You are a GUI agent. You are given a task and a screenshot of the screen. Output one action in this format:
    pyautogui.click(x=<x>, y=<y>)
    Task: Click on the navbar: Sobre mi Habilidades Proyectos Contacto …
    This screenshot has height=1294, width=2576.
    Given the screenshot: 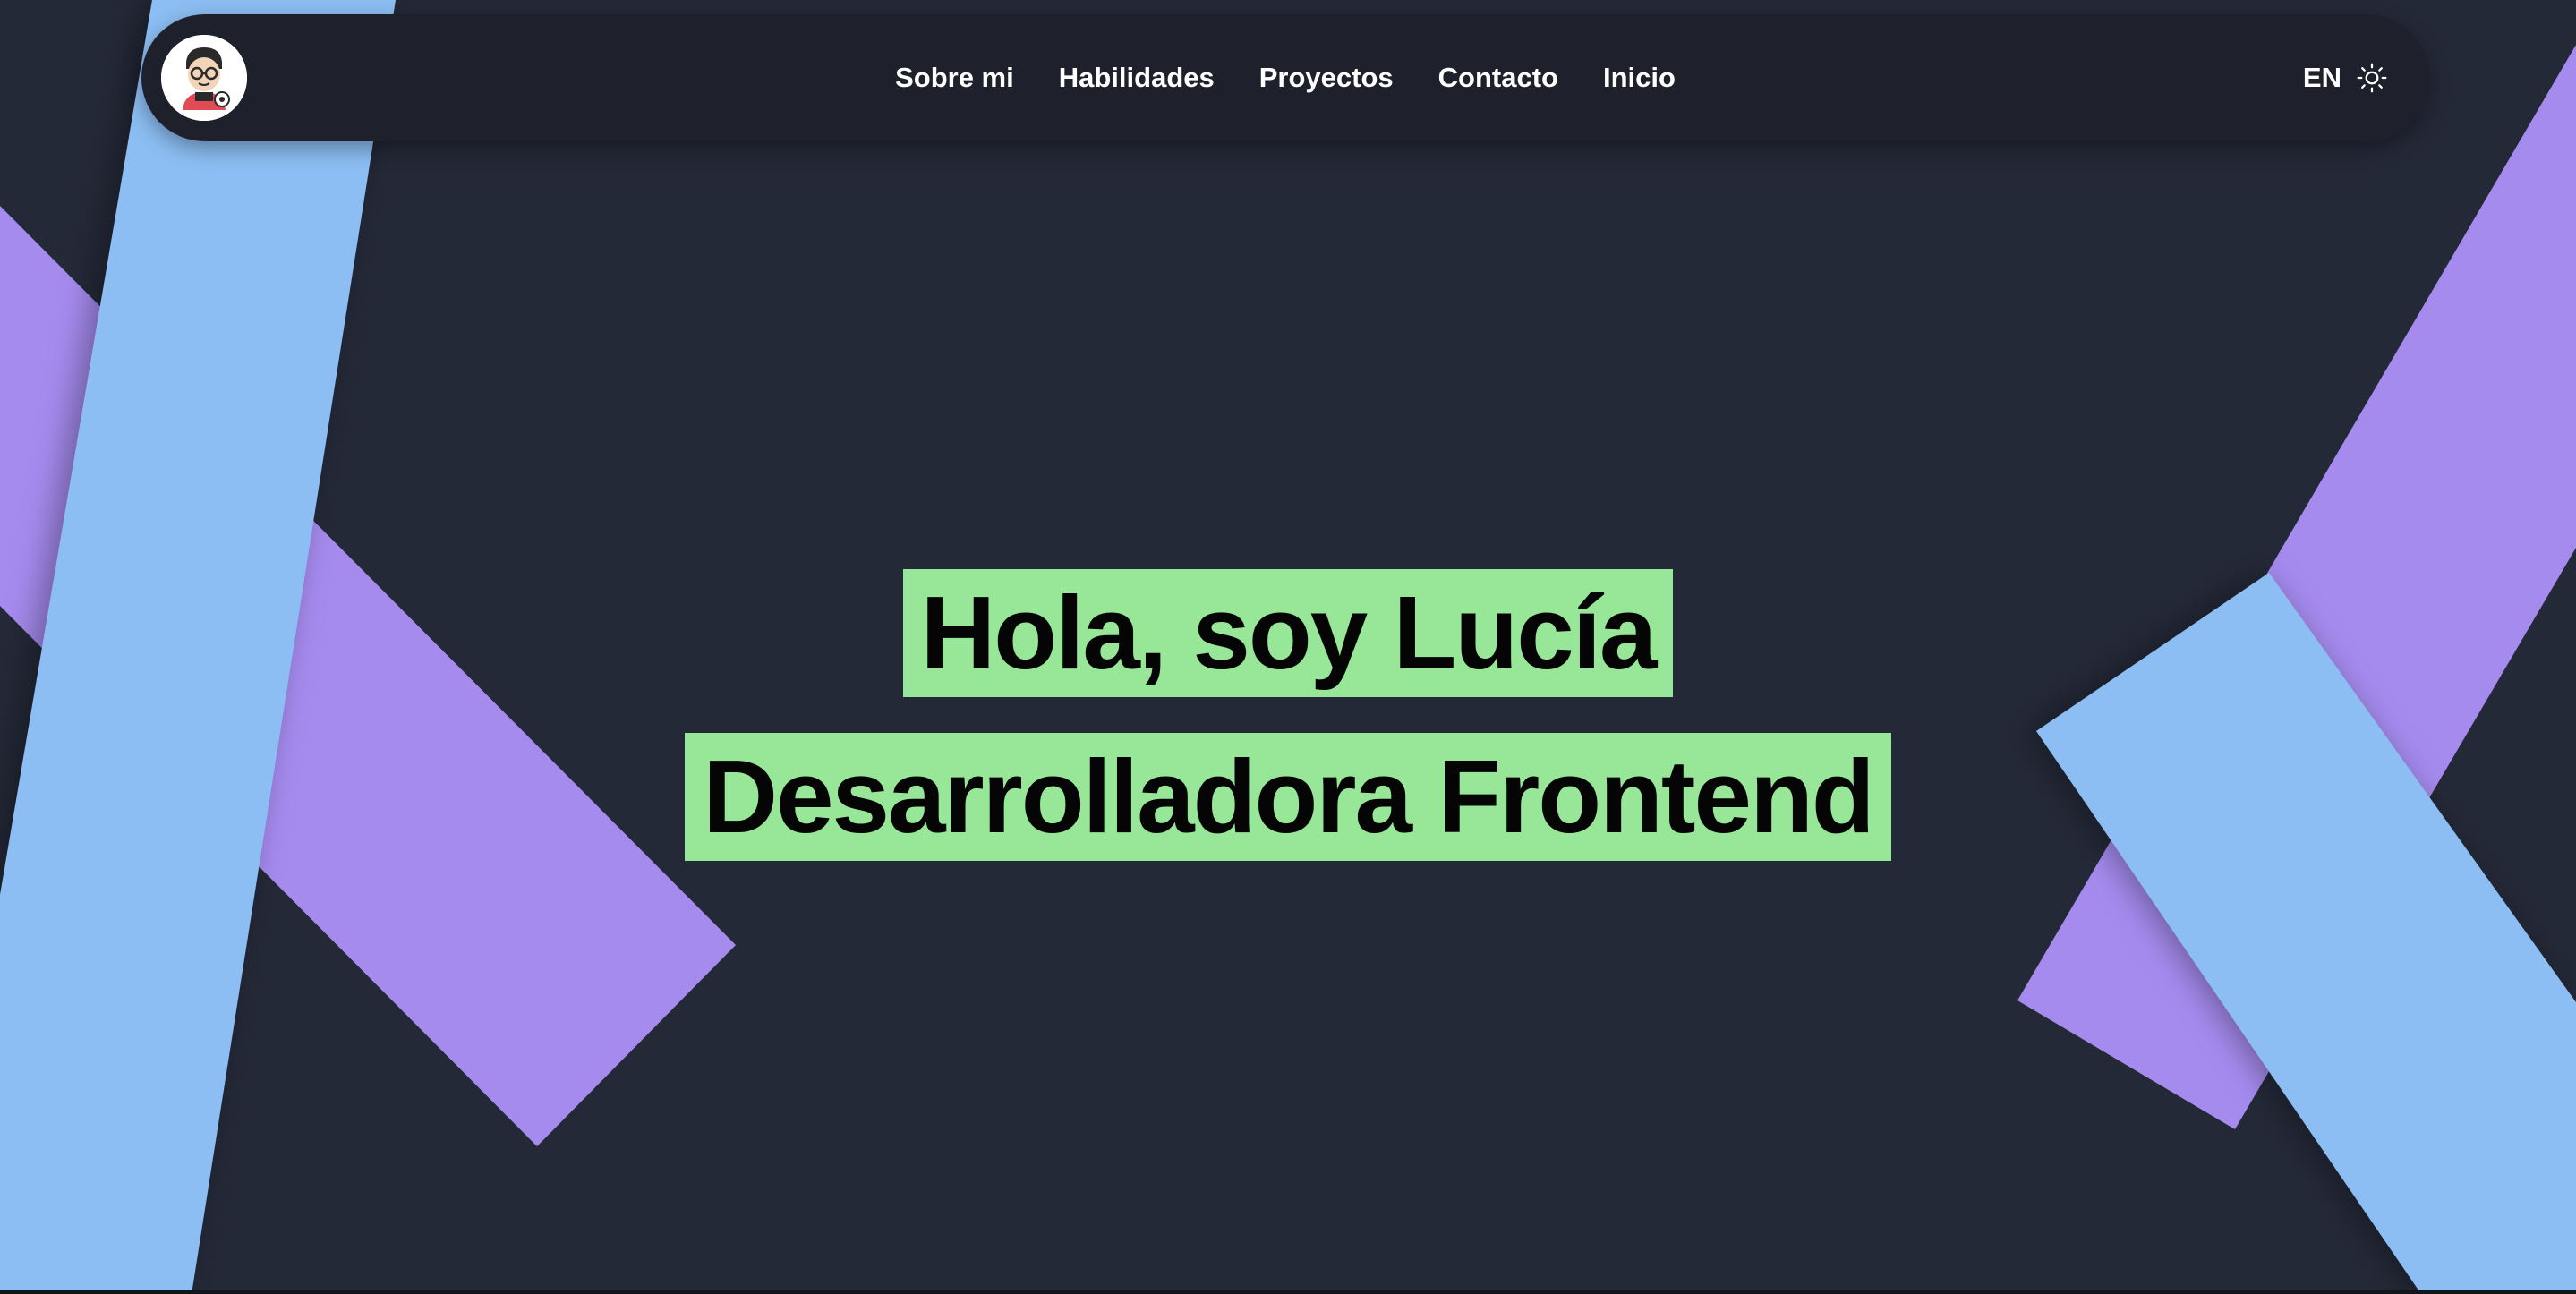 What is the action you would take?
    pyautogui.click(x=1285, y=77)
    